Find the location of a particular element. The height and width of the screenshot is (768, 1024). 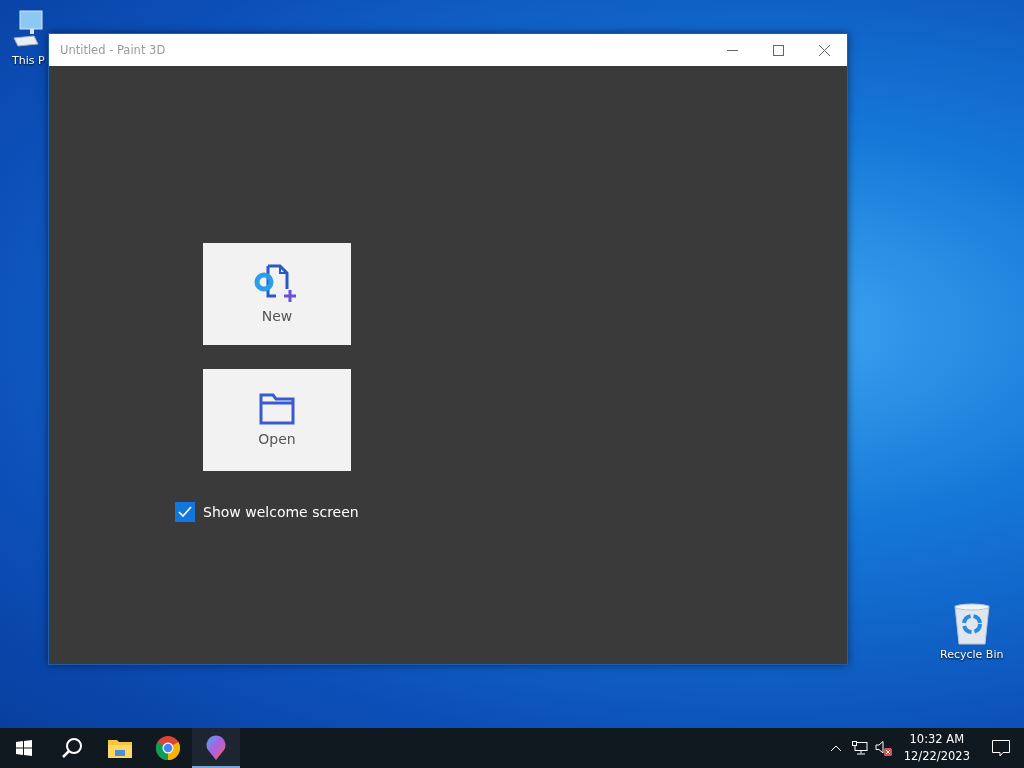

paint-drop-icon is located at coordinates (216, 747).